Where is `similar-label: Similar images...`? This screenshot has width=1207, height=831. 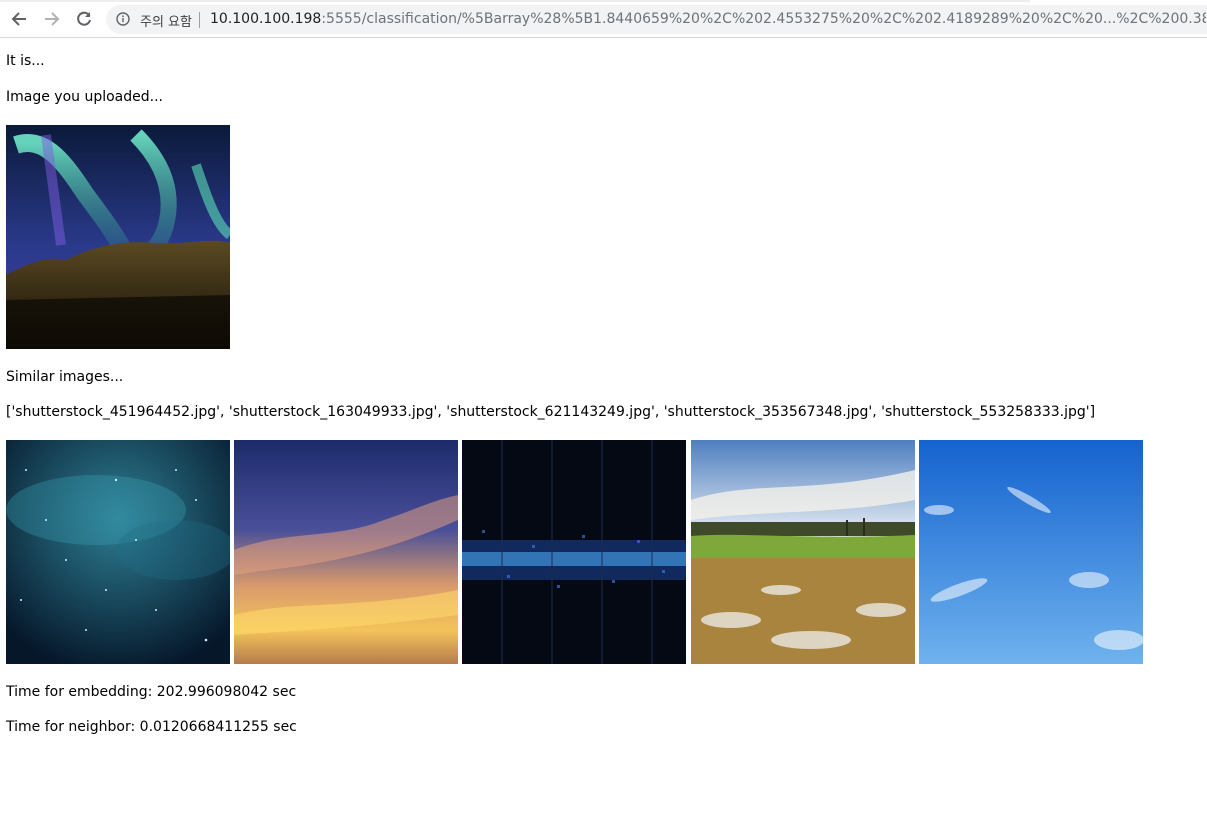 similar-label: Similar images... is located at coordinates (65, 377).